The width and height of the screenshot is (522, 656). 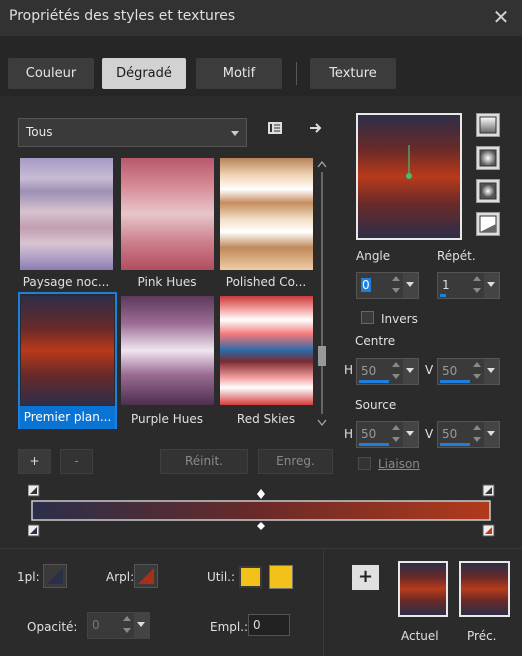 What do you see at coordinates (349, 370) in the screenshot?
I see `center-h-label: H` at bounding box center [349, 370].